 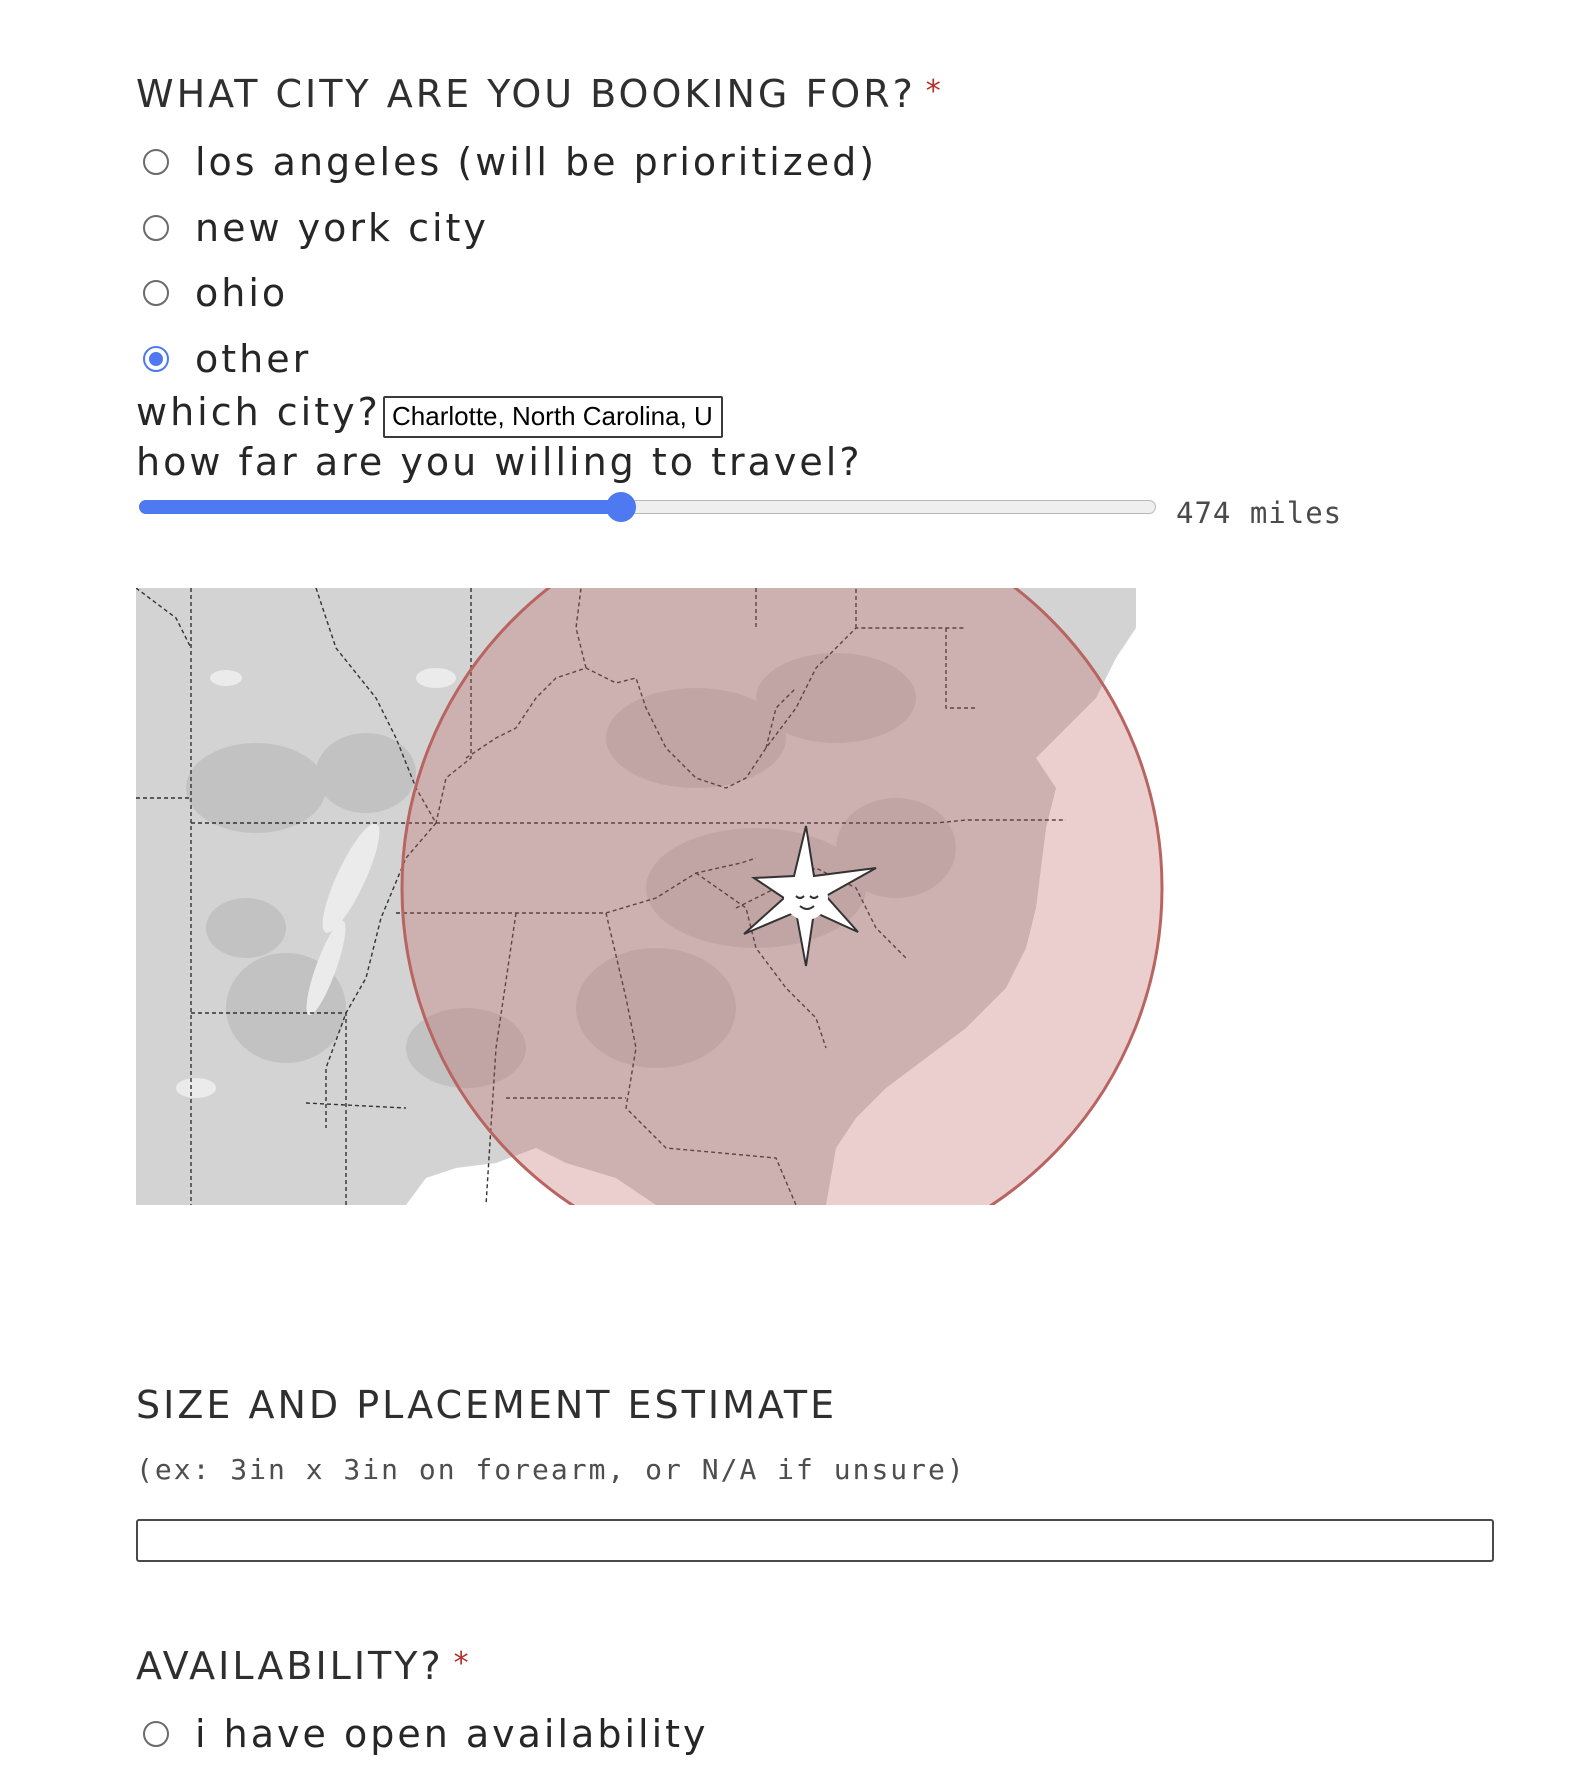 I want to click on option-open-availability: i have open availability, so click(x=426, y=1734).